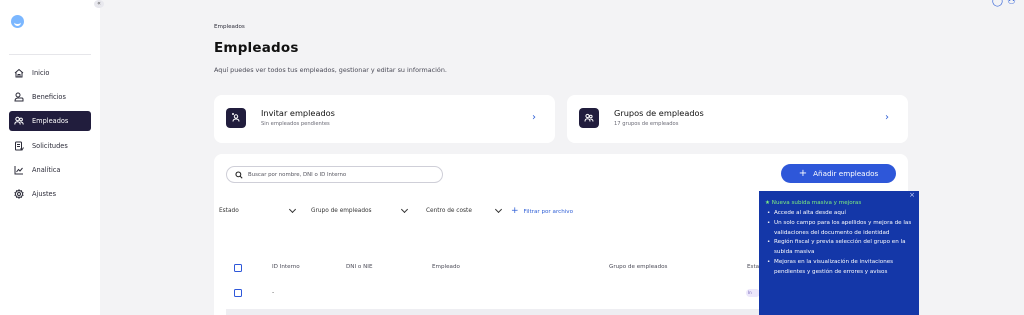 This screenshot has width=1024, height=315. Describe the element at coordinates (17, 21) in the screenshot. I see `logo-icon` at that location.